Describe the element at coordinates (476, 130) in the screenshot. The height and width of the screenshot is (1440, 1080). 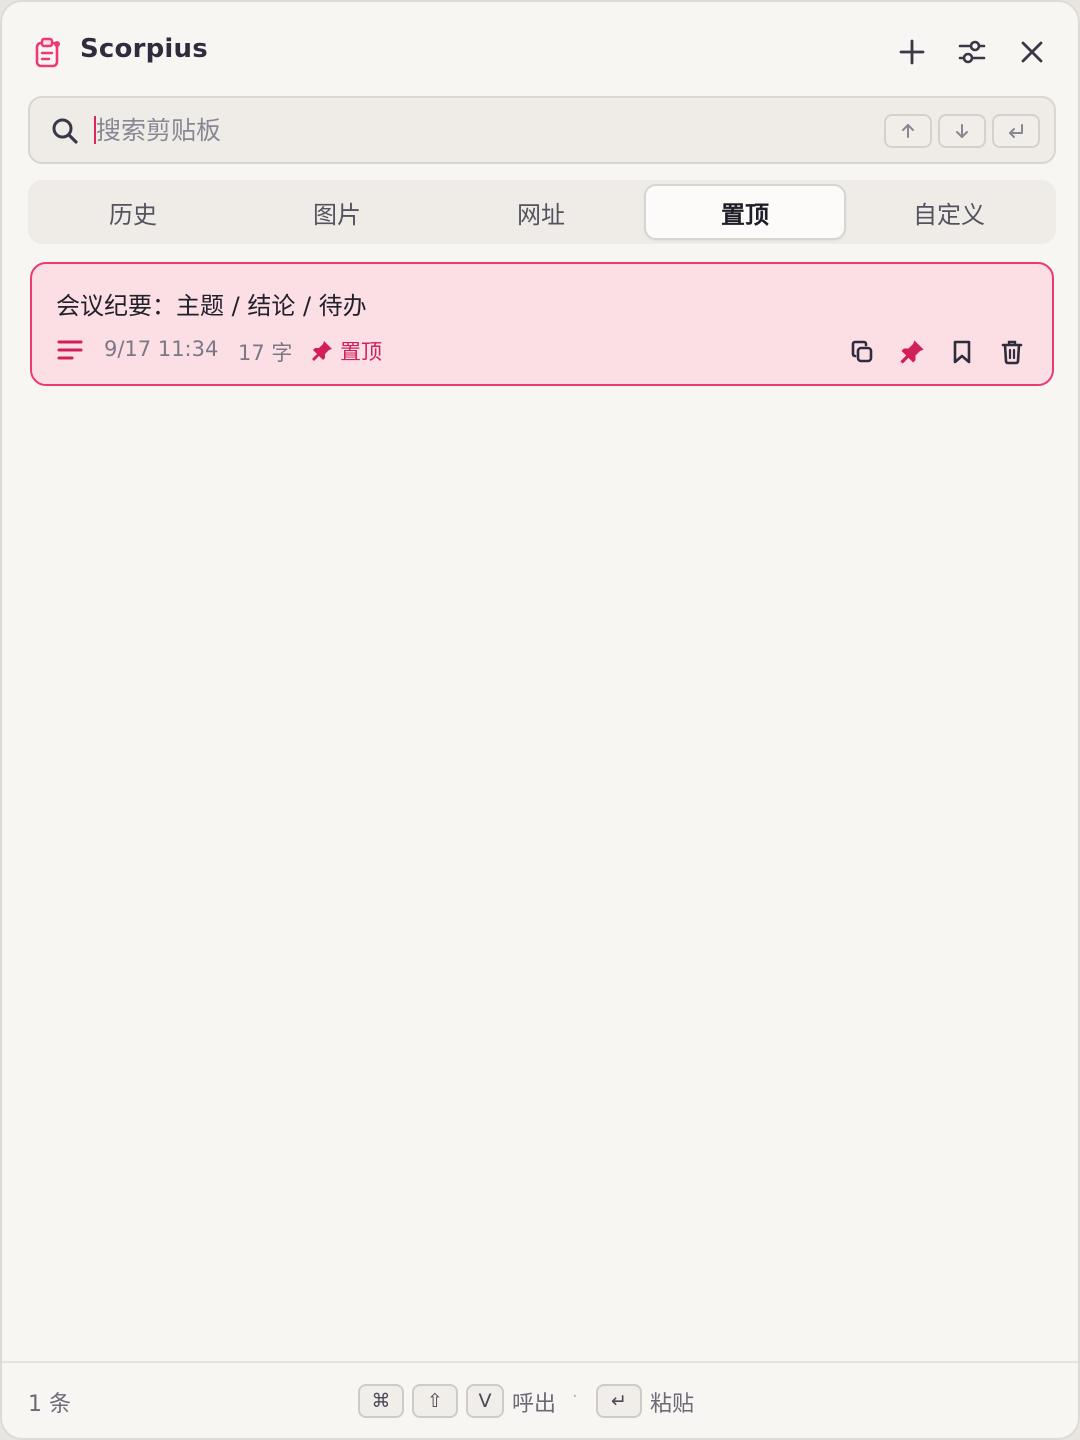
I see `search-input` at that location.